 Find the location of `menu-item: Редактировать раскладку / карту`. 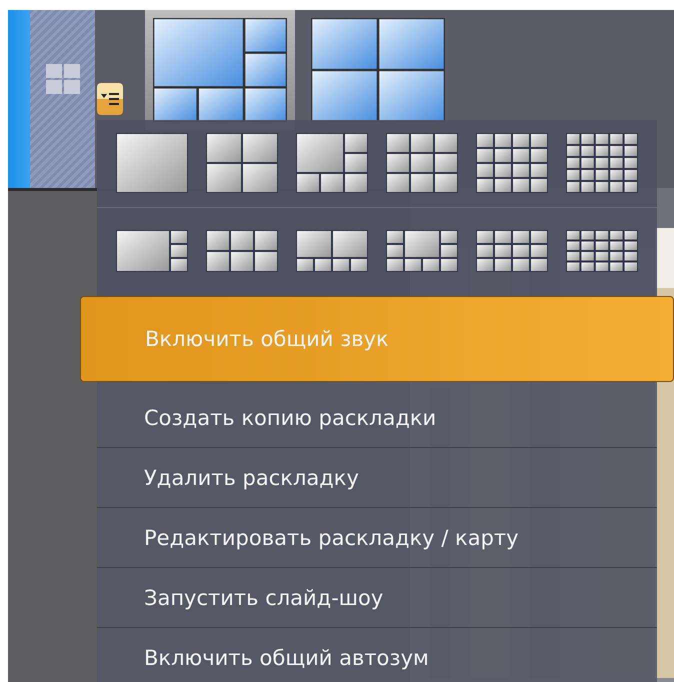

menu-item: Редактировать раскладку / карту is located at coordinates (377, 538).